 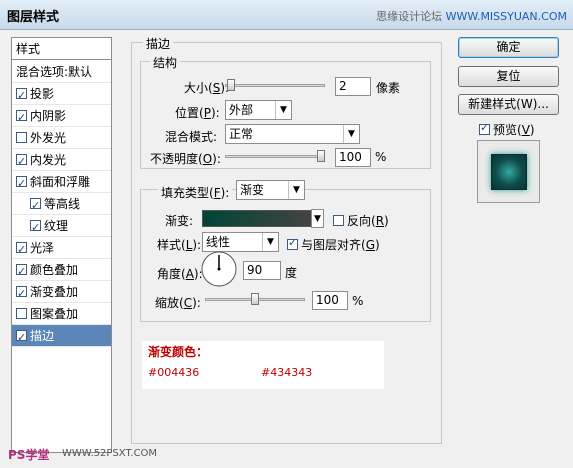 What do you see at coordinates (48, 116) in the screenshot?
I see `style-list-item-label: 内阴影` at bounding box center [48, 116].